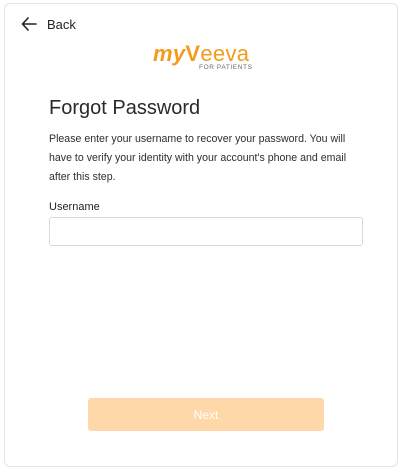 The width and height of the screenshot is (403, 473). I want to click on arrow-left-icon, so click(29, 24).